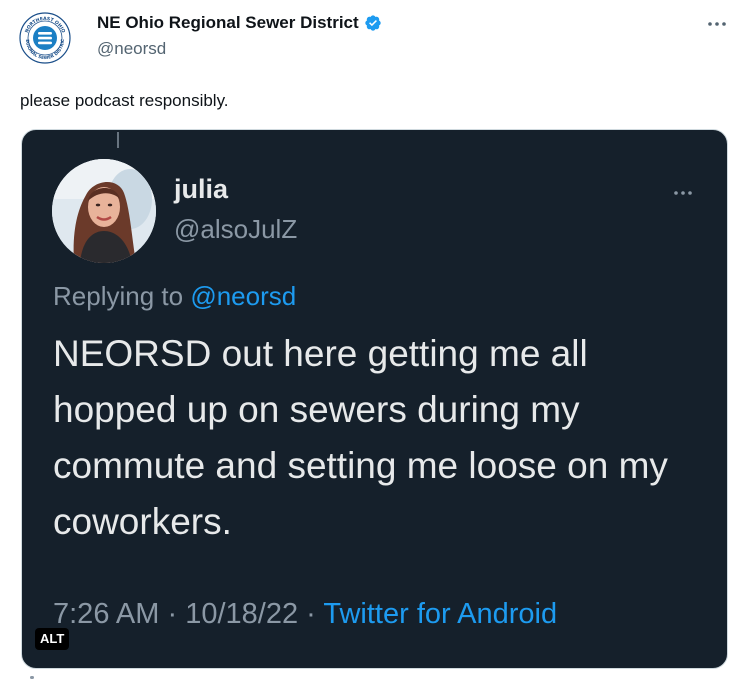 This screenshot has height=679, width=745. I want to click on tweet-text: please podcast responsibly., so click(124, 100).